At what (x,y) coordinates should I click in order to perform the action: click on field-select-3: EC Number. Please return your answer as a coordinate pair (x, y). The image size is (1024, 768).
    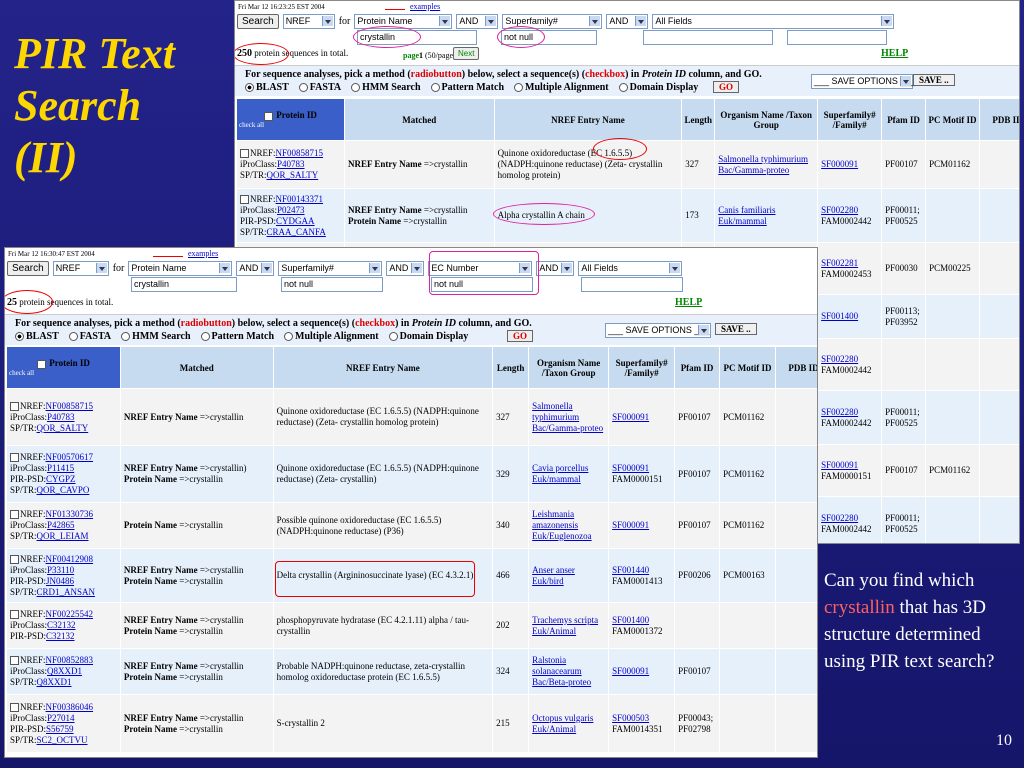
    Looking at the image, I should click on (480, 268).